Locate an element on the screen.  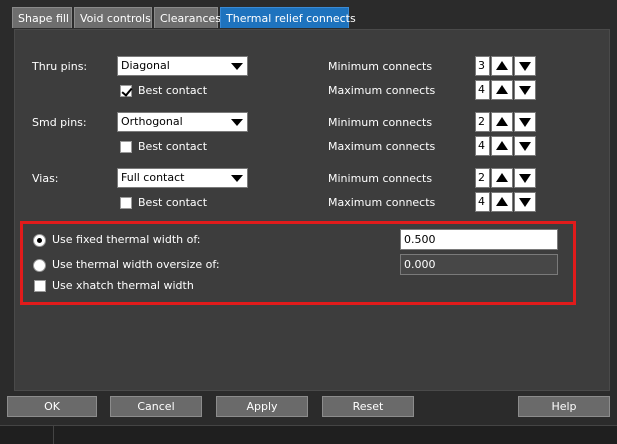
thru-pins-min-increment is located at coordinates (502, 66).